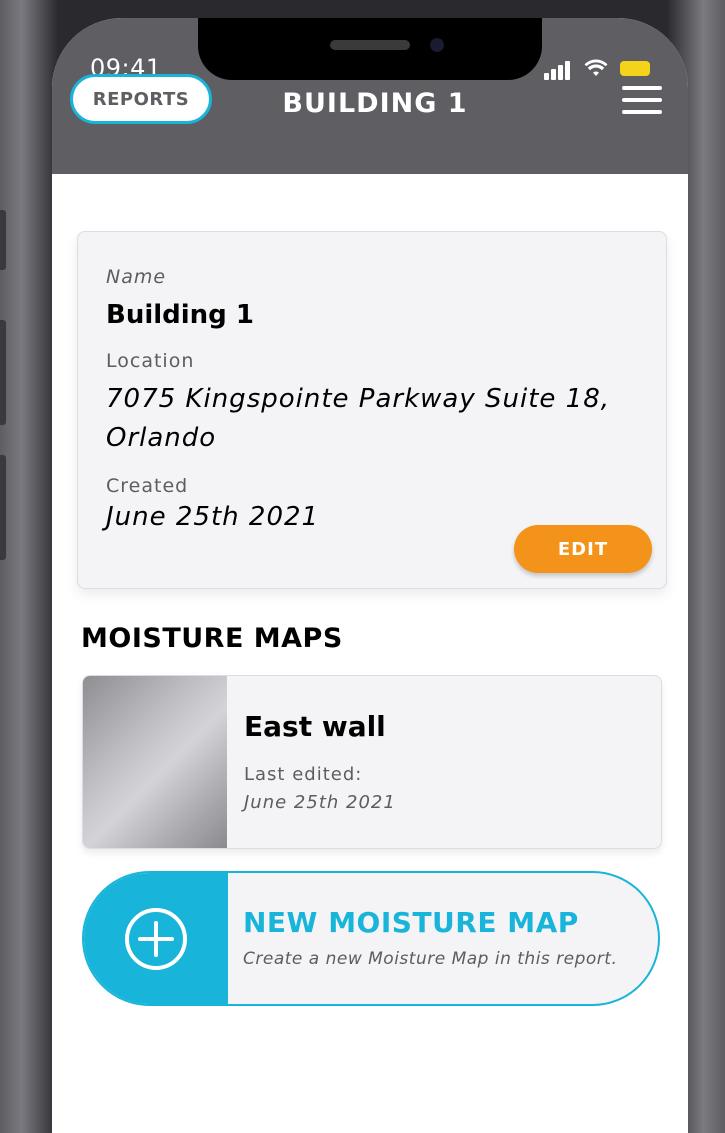 The height and width of the screenshot is (1133, 725). What do you see at coordinates (141, 99) in the screenshot?
I see `reports-back-button: REPORTS` at bounding box center [141, 99].